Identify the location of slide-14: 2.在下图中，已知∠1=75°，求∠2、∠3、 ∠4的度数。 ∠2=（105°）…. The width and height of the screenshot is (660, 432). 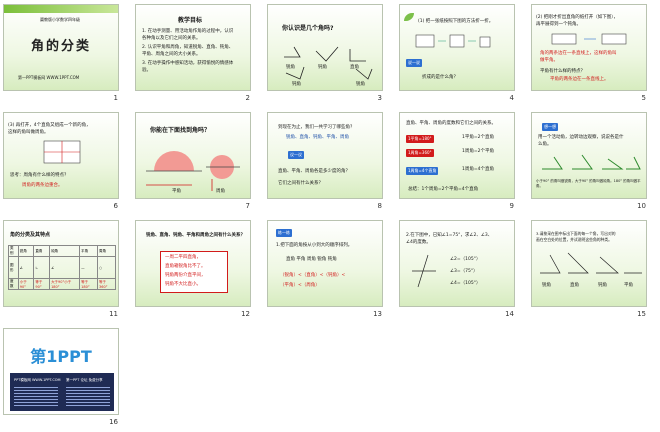
(457, 263).